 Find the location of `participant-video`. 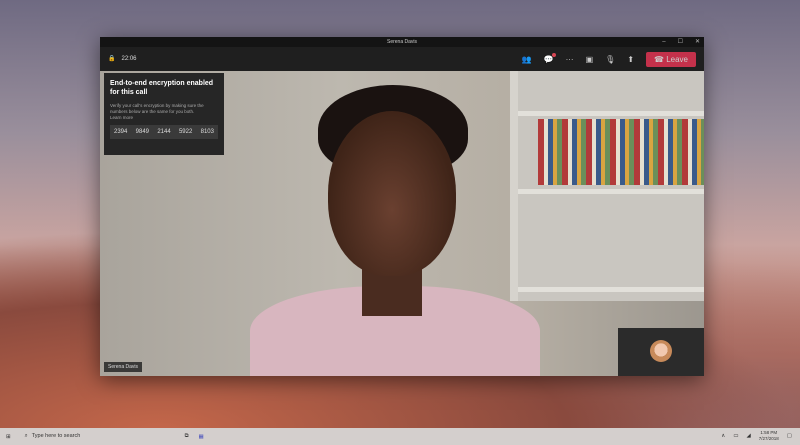

participant-video is located at coordinates (392, 193).